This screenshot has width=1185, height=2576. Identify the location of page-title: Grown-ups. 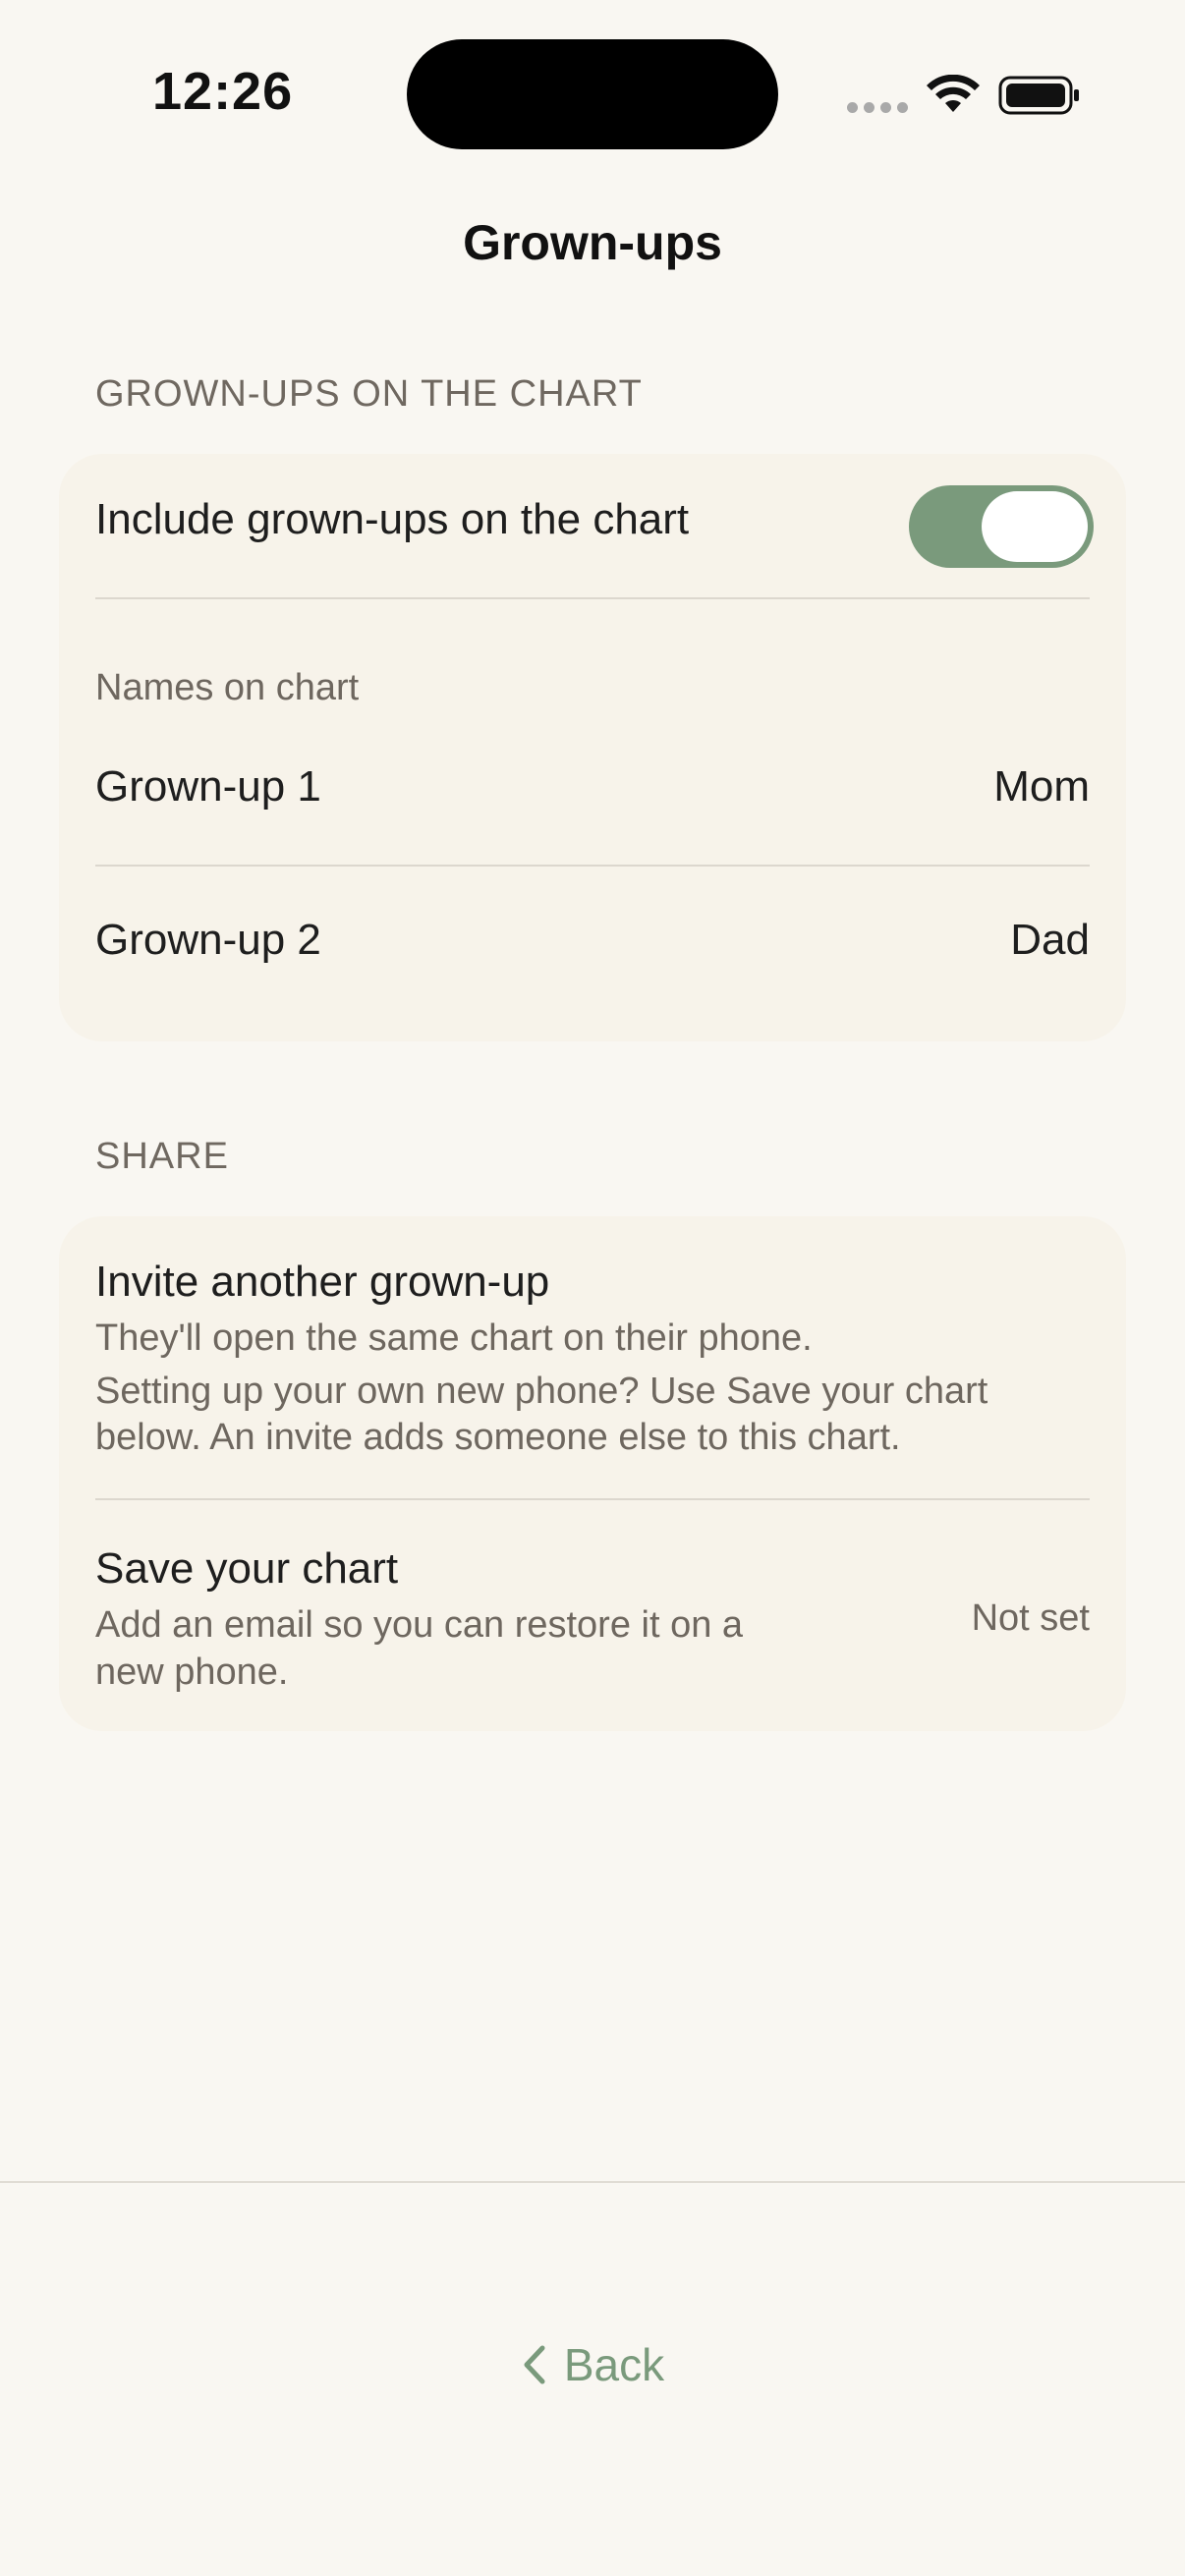
(592, 242).